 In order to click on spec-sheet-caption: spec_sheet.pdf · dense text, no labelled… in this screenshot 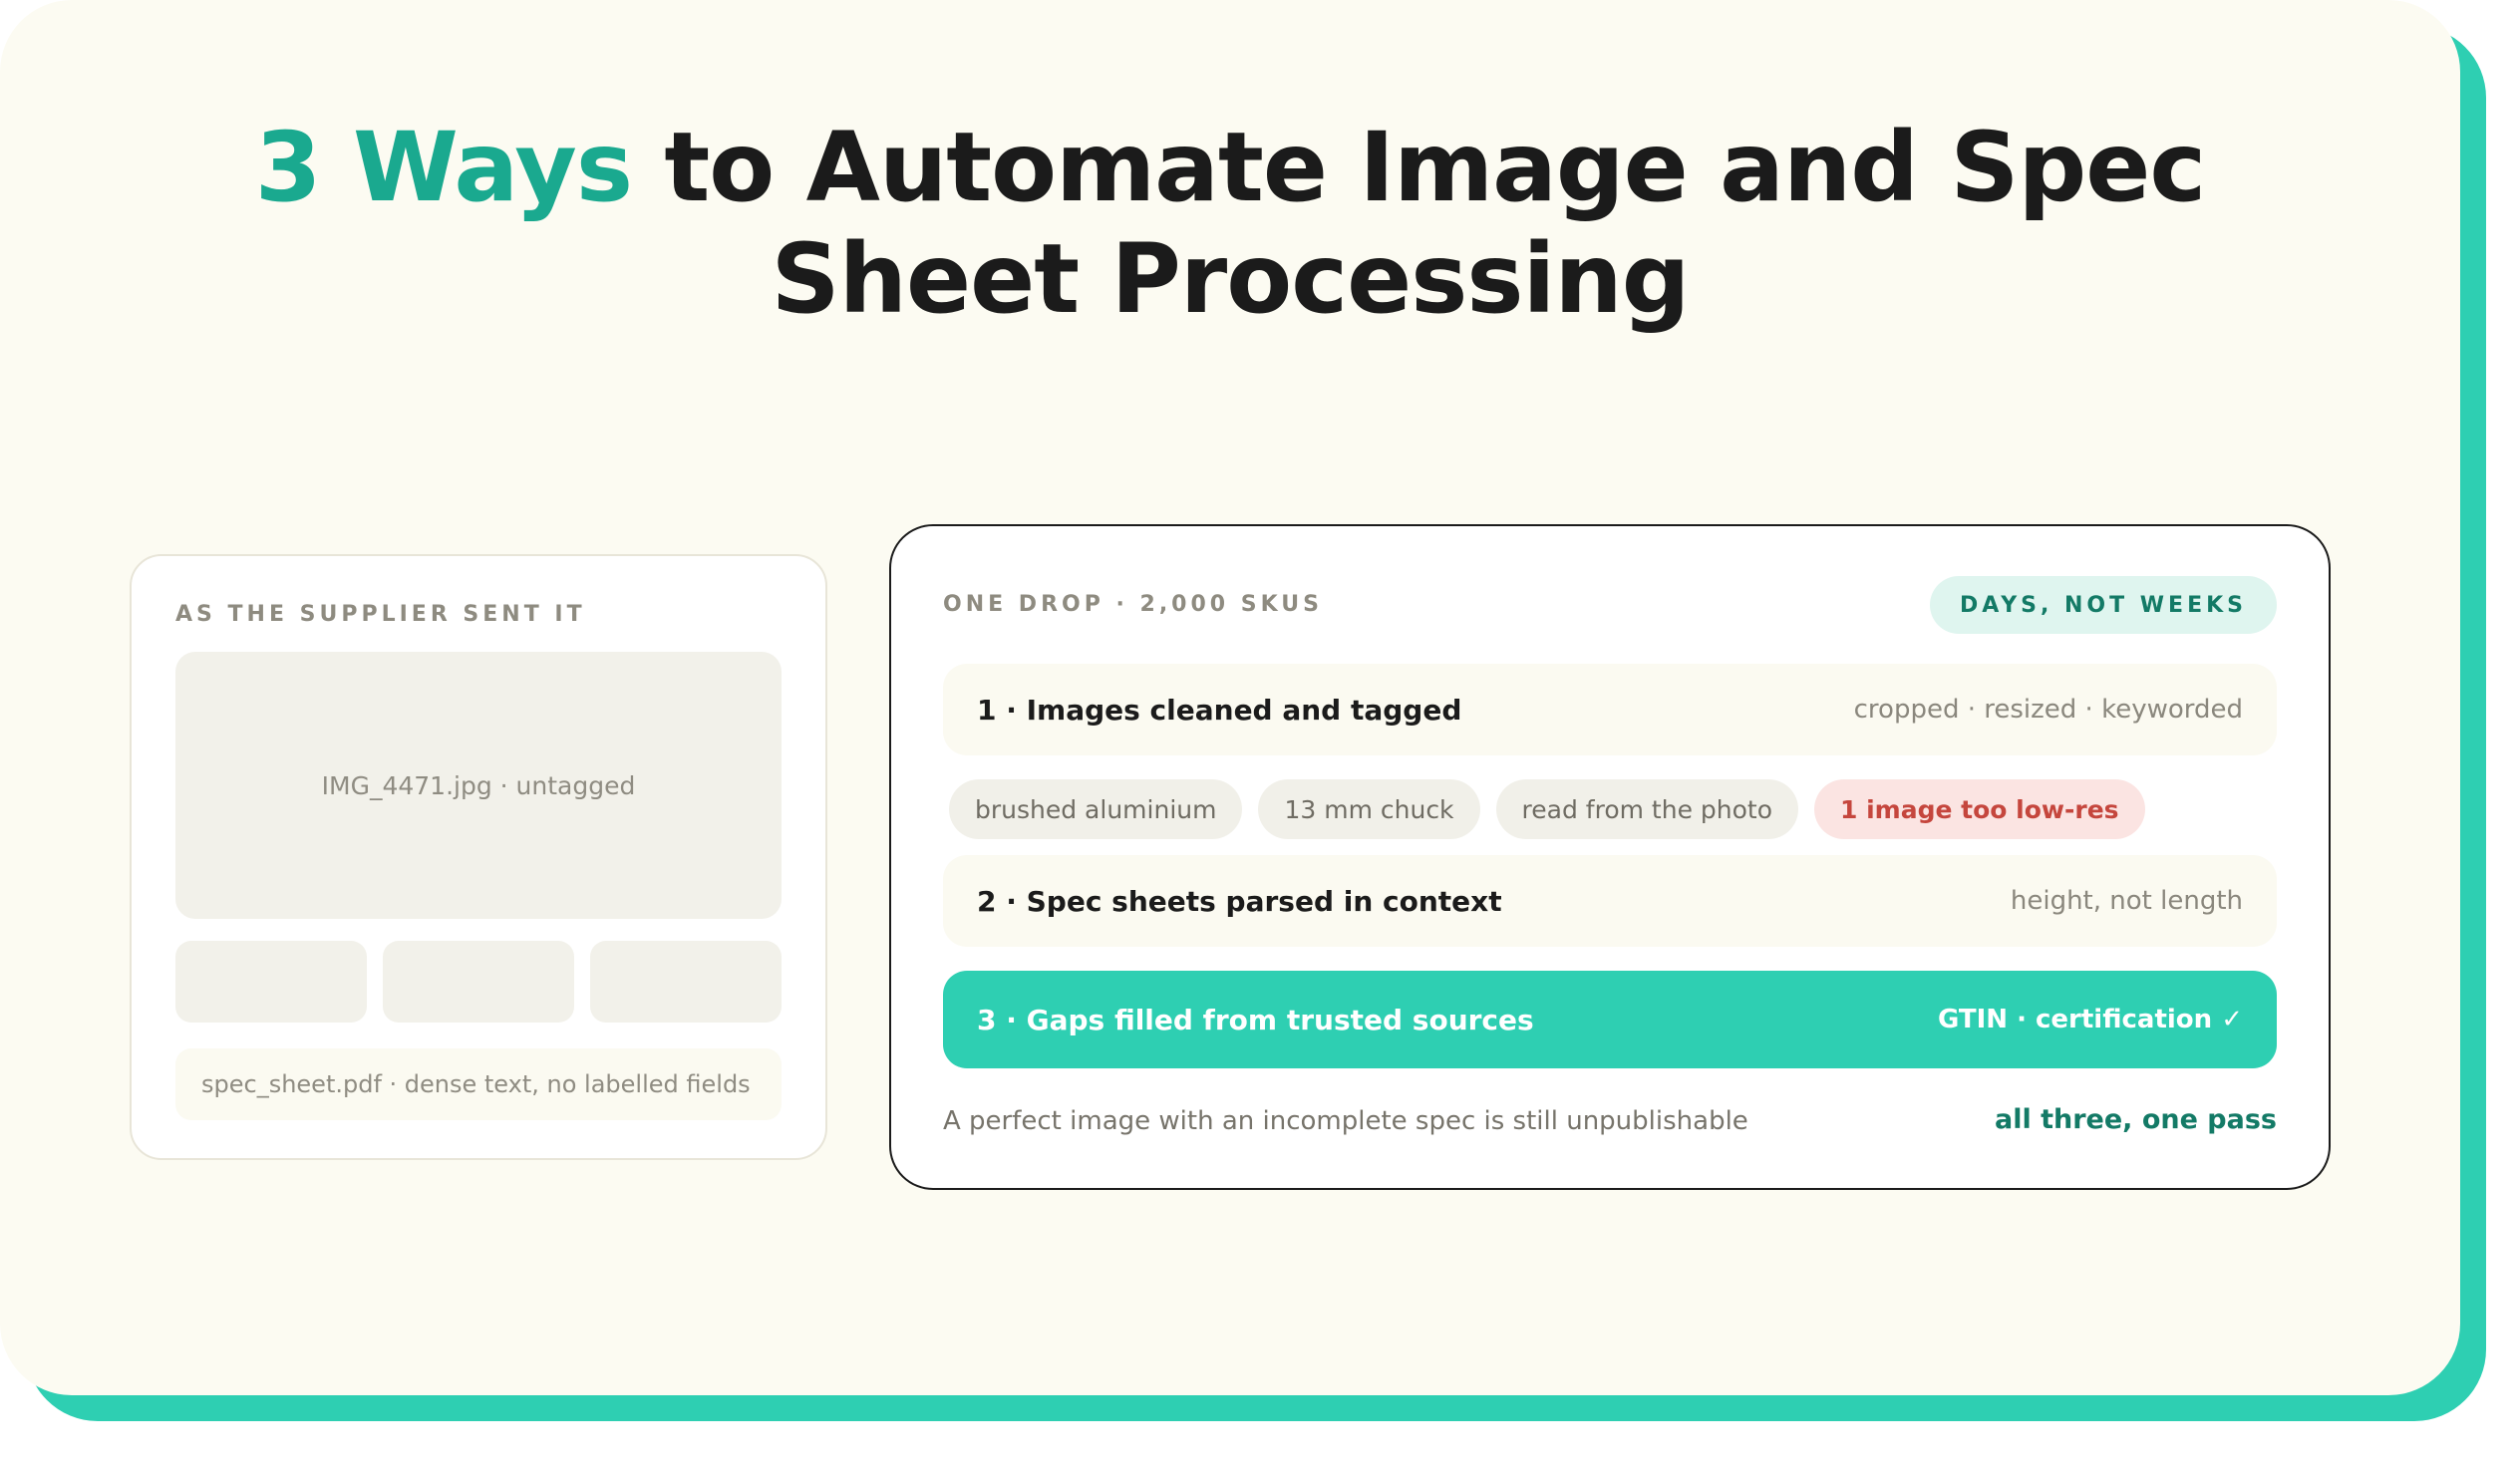, I will do `click(476, 1084)`.